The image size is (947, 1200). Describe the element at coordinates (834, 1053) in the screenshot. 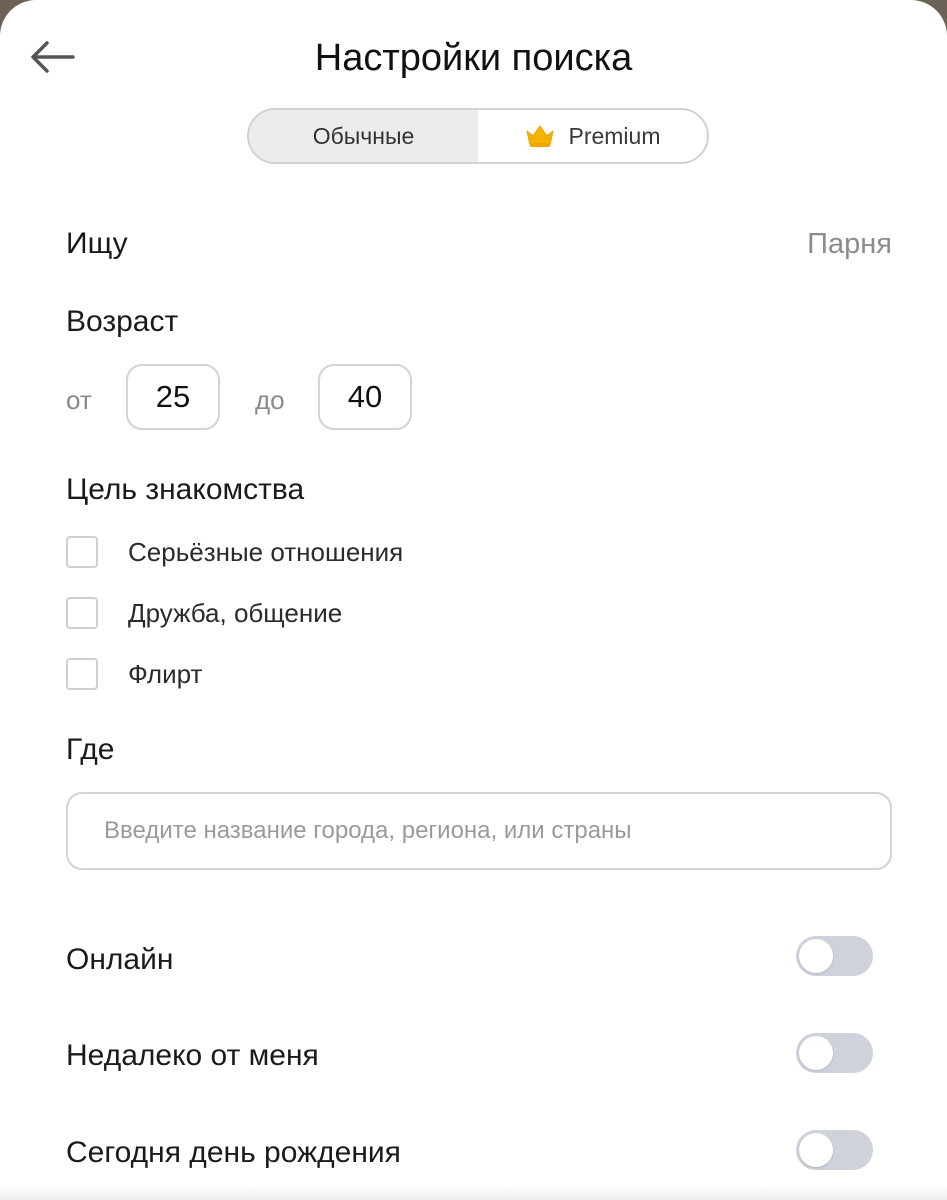

I see `toggle-nearby` at that location.